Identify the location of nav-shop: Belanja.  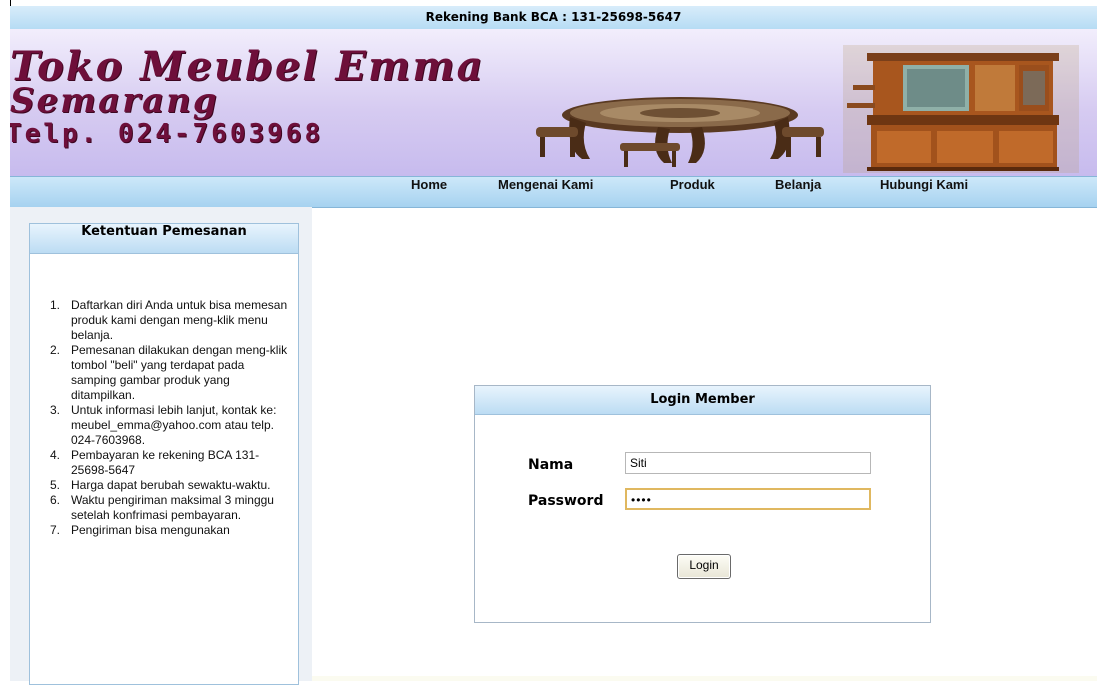
(798, 192).